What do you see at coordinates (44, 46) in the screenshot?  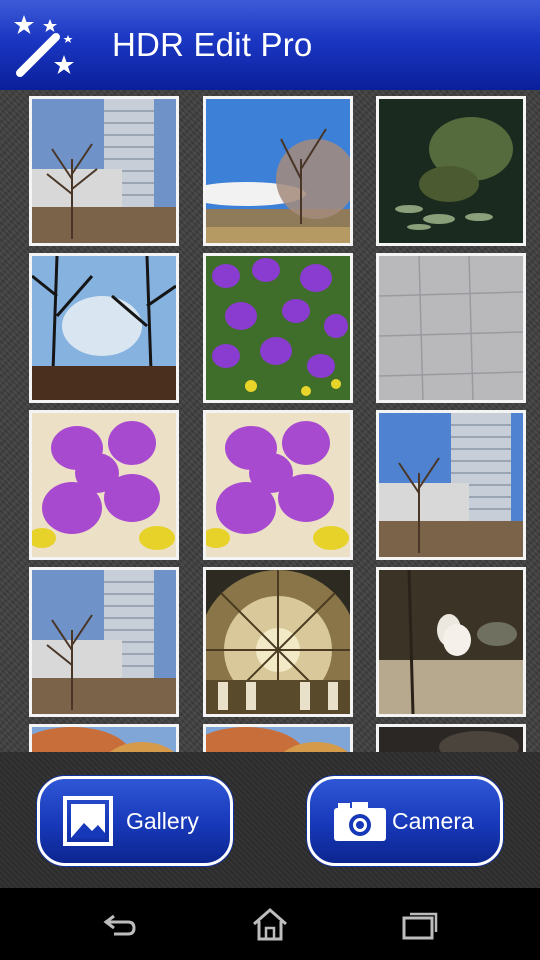 I see `magic-wand-stars-icon` at bounding box center [44, 46].